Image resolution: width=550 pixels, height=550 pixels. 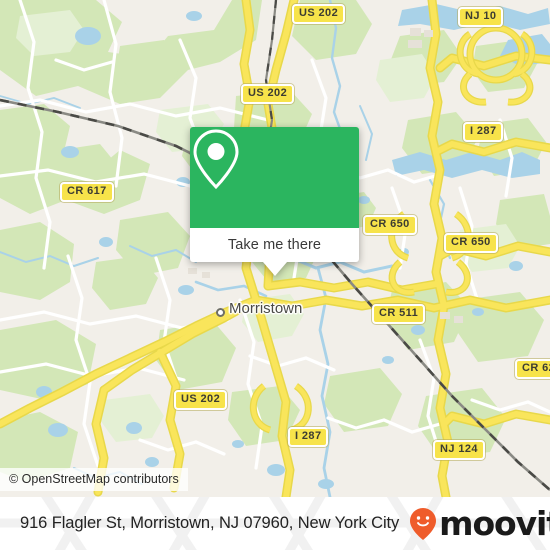 I want to click on road-shield: CR 617, so click(x=87, y=192).